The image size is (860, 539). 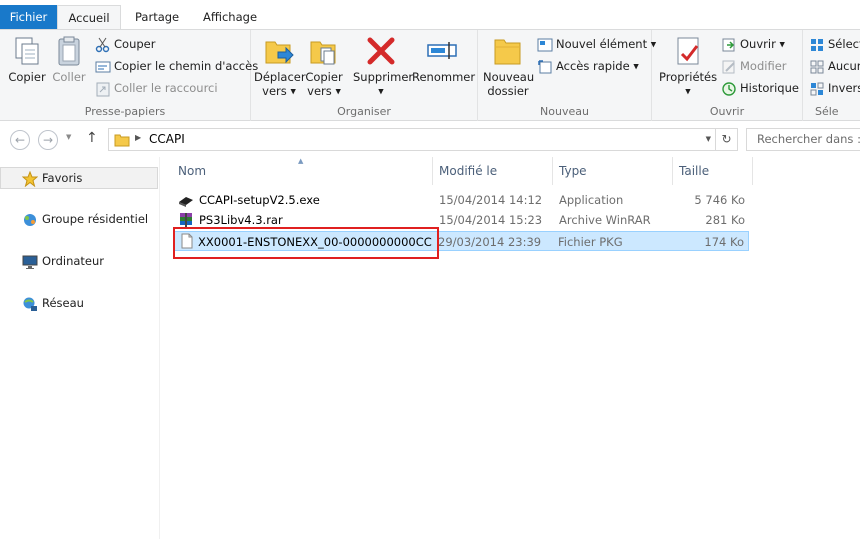 I want to click on paste-icon, so click(x=69, y=51).